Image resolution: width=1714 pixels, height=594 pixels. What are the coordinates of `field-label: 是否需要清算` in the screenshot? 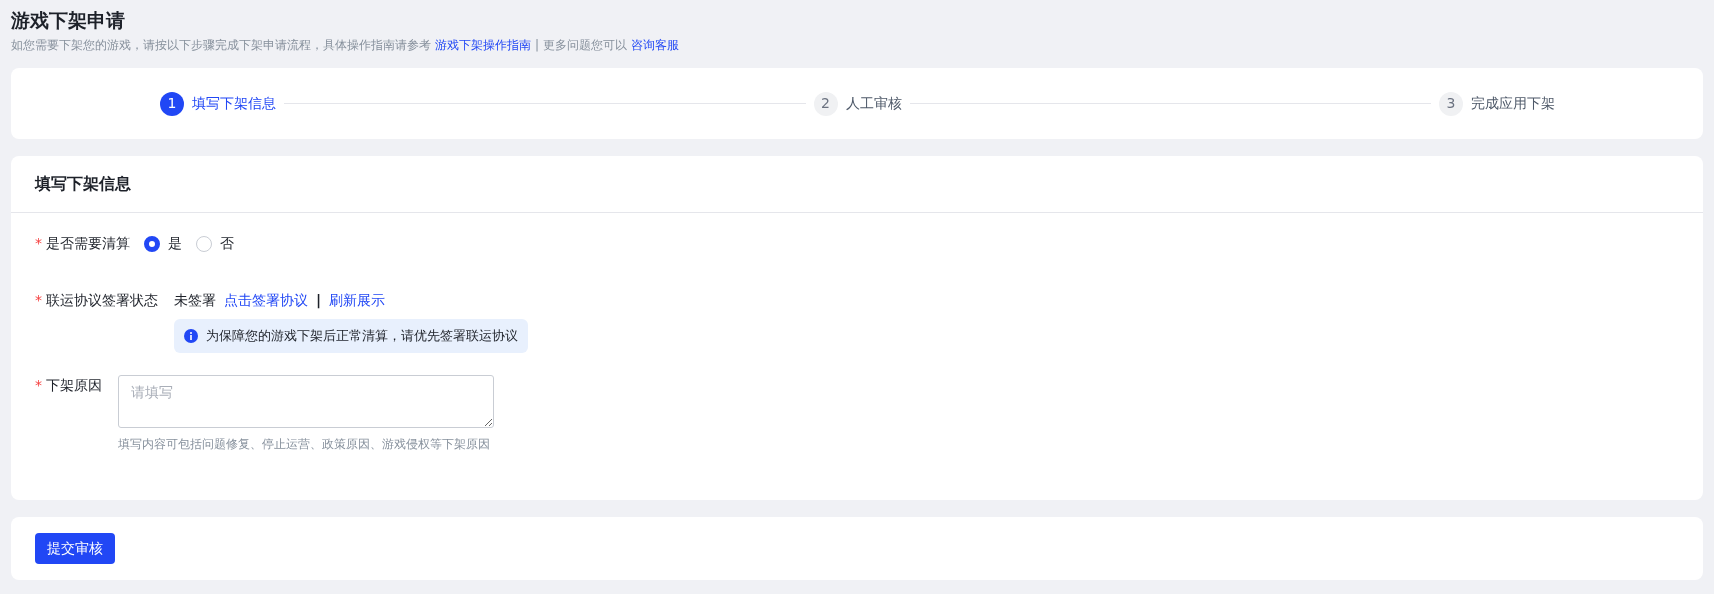 It's located at (88, 243).